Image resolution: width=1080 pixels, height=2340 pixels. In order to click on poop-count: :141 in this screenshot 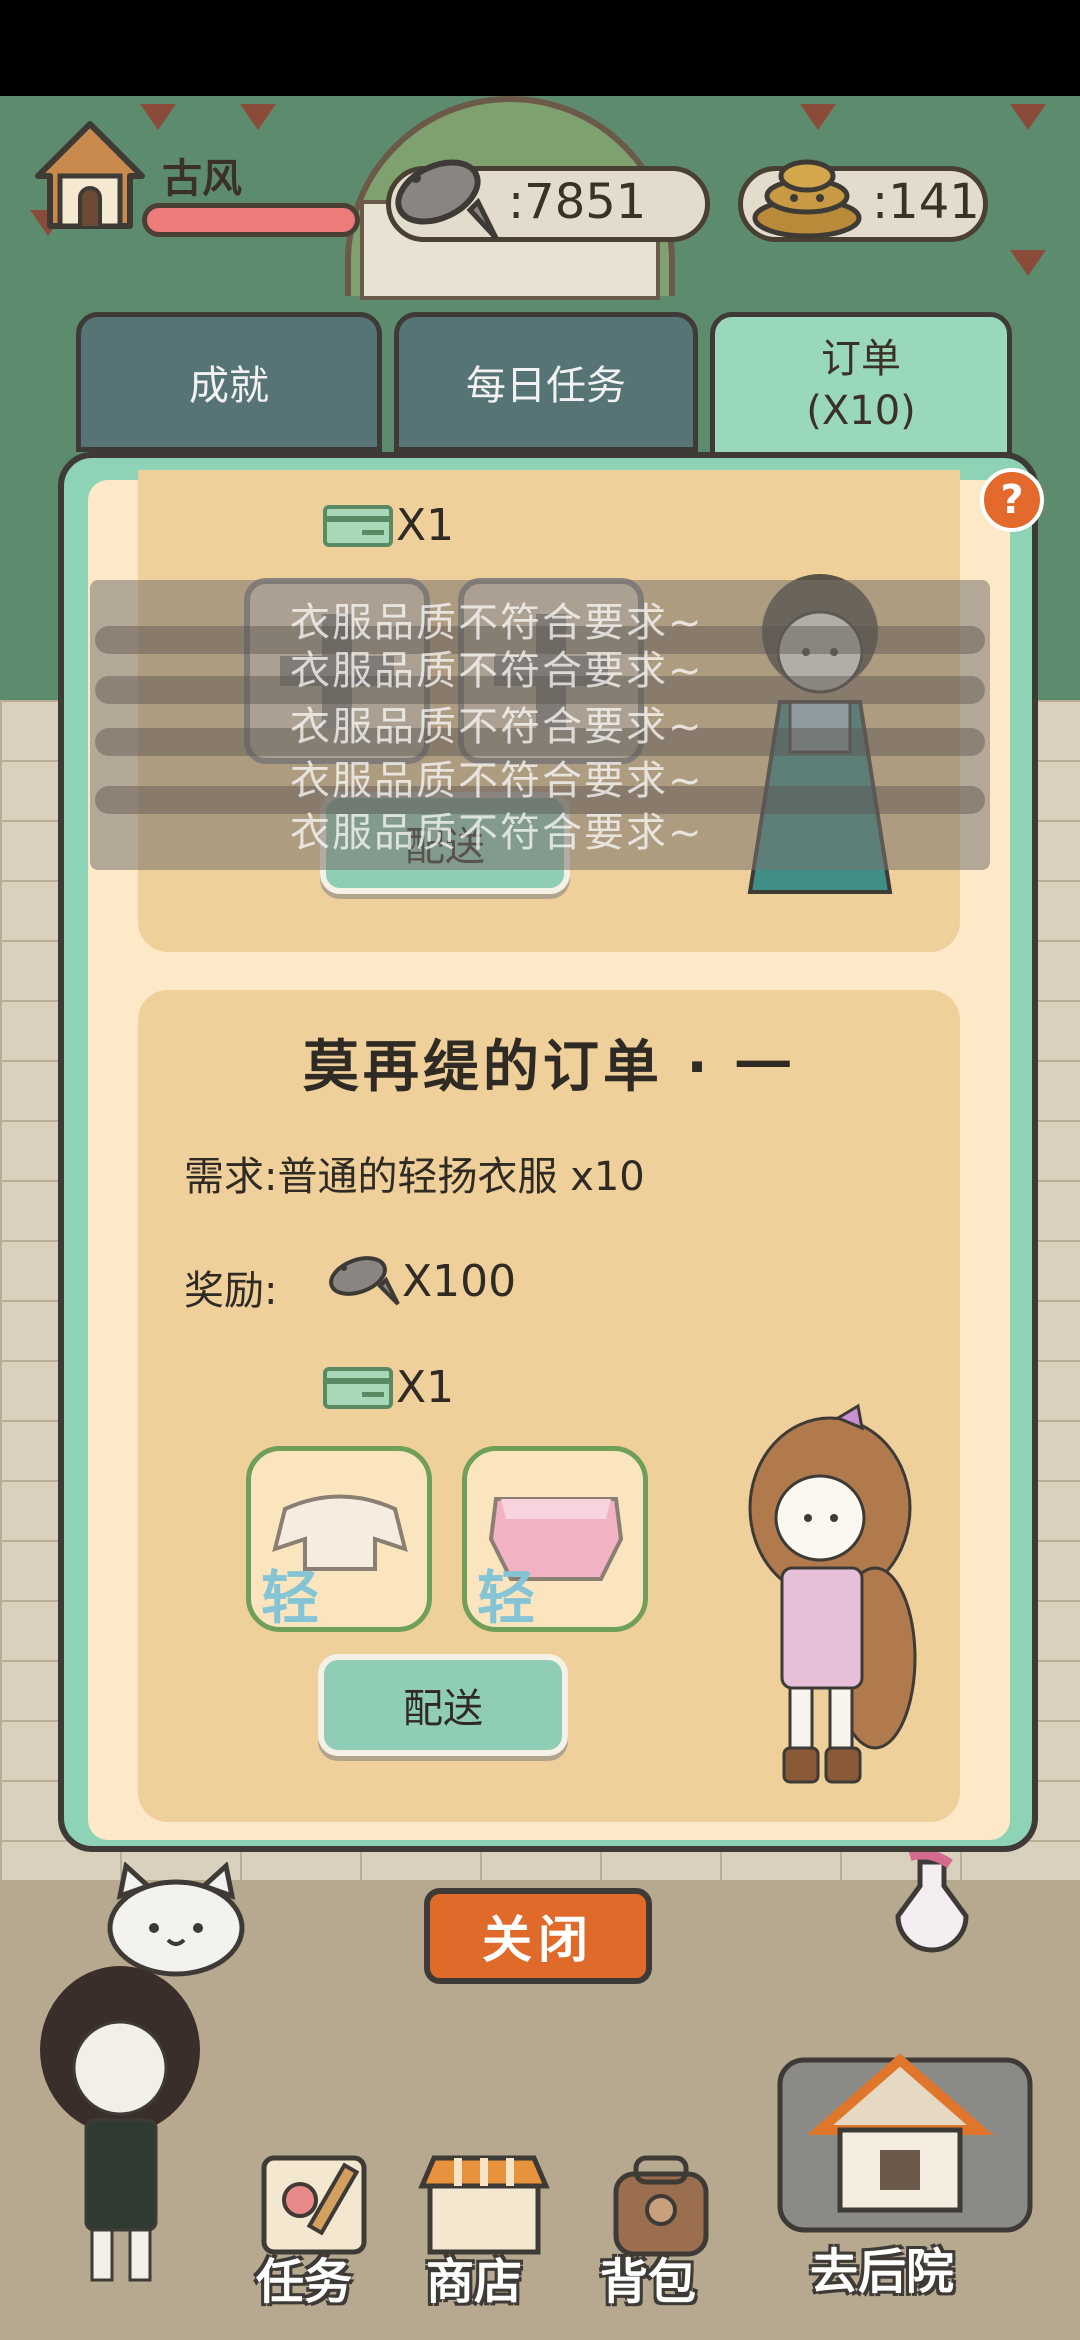, I will do `click(926, 202)`.